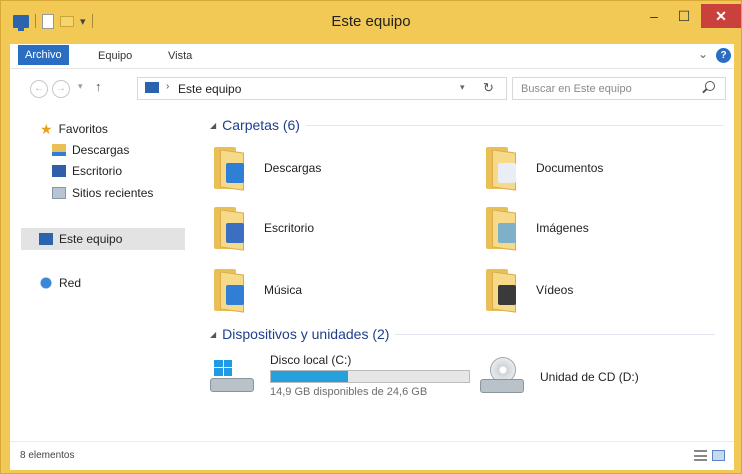 The width and height of the screenshot is (742, 474). I want to click on nav-item-este-equipo: Este equipo, so click(103, 239).